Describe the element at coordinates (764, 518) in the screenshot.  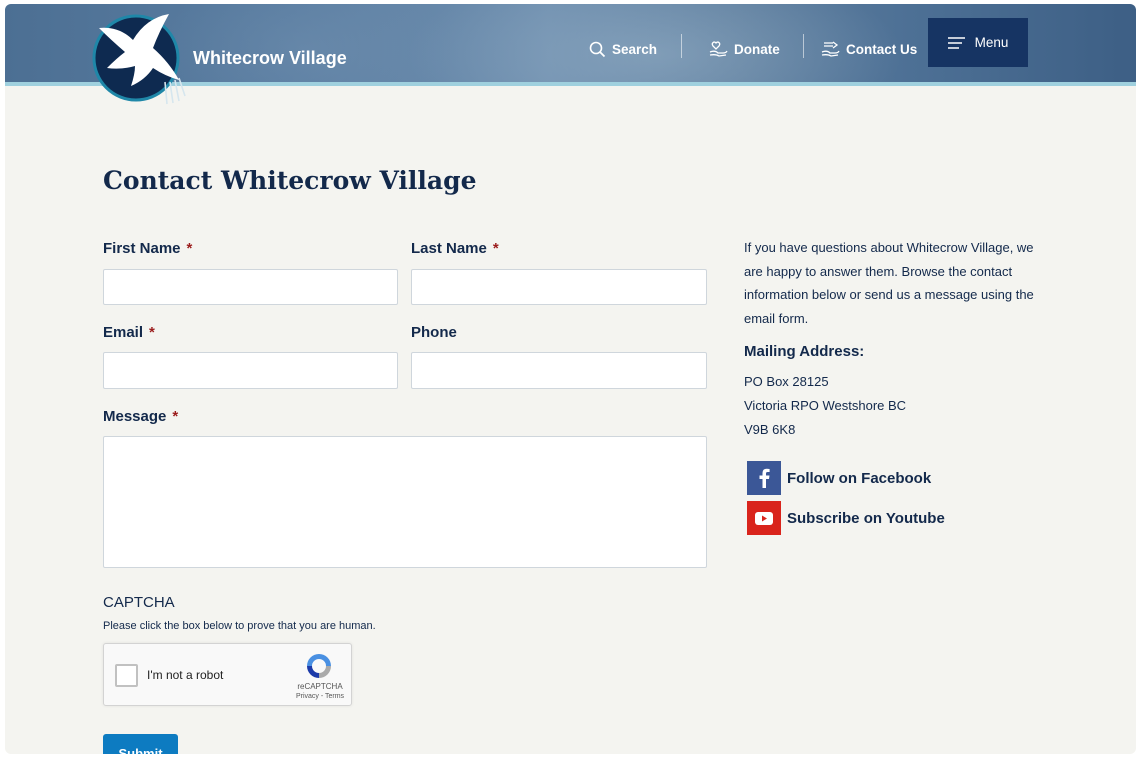
I see `youtube-icon` at that location.